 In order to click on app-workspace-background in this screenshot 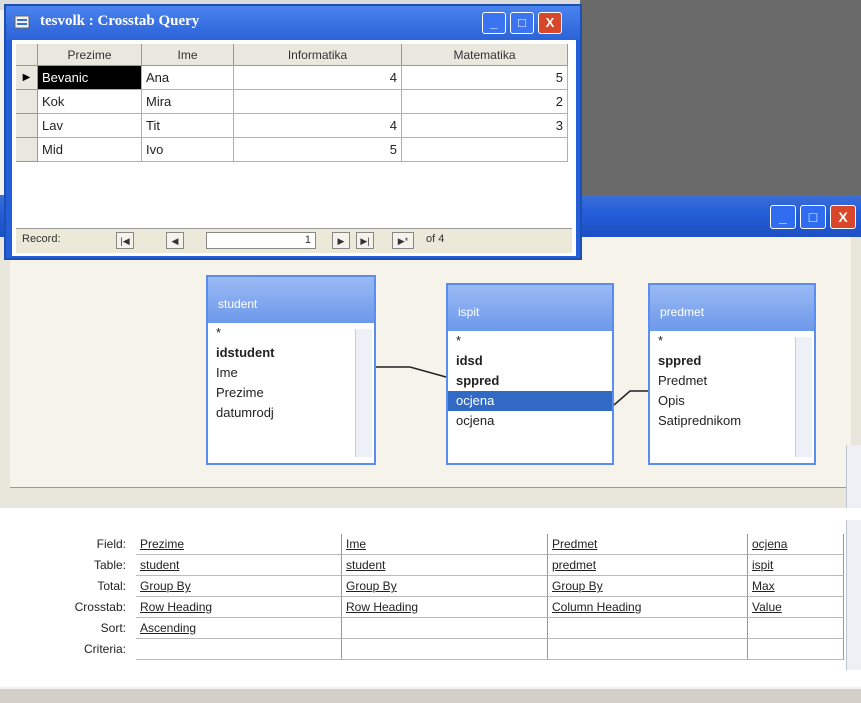, I will do `click(720, 97)`.